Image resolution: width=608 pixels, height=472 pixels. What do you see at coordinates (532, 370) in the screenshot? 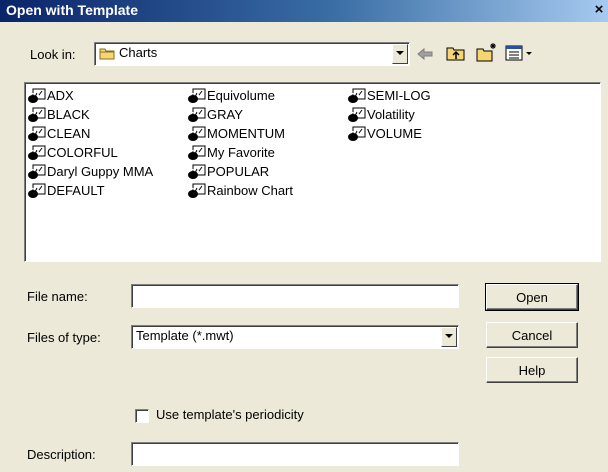
I see `help-button: Help` at bounding box center [532, 370].